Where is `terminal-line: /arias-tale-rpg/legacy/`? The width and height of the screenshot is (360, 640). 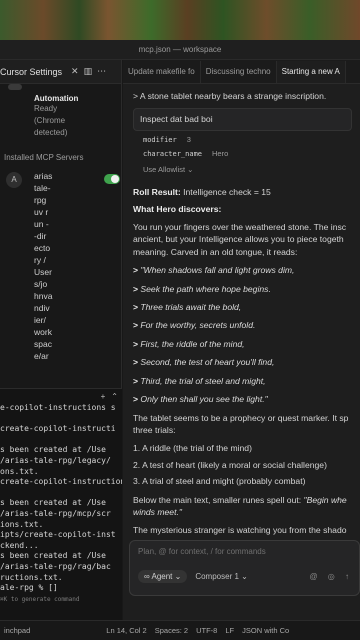
terminal-line: /arias-tale-rpg/legacy/ is located at coordinates (55, 460).